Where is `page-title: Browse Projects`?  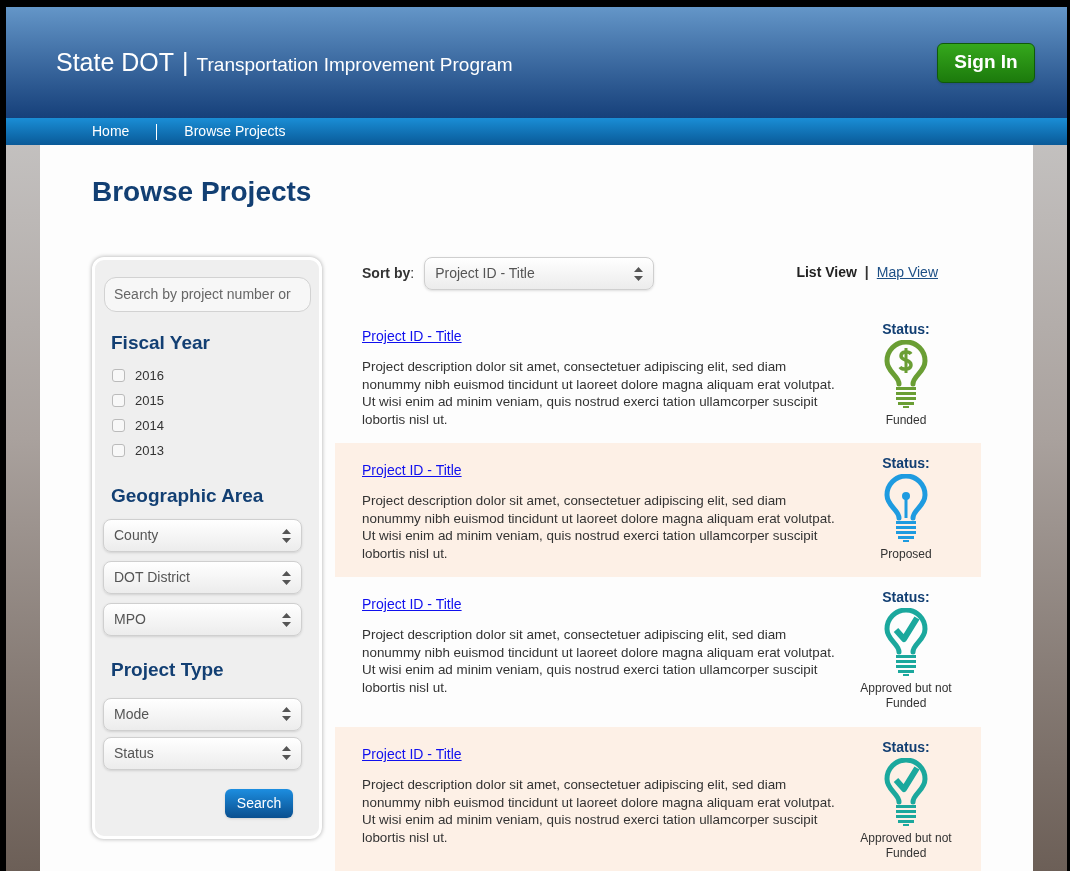 page-title: Browse Projects is located at coordinates (202, 192).